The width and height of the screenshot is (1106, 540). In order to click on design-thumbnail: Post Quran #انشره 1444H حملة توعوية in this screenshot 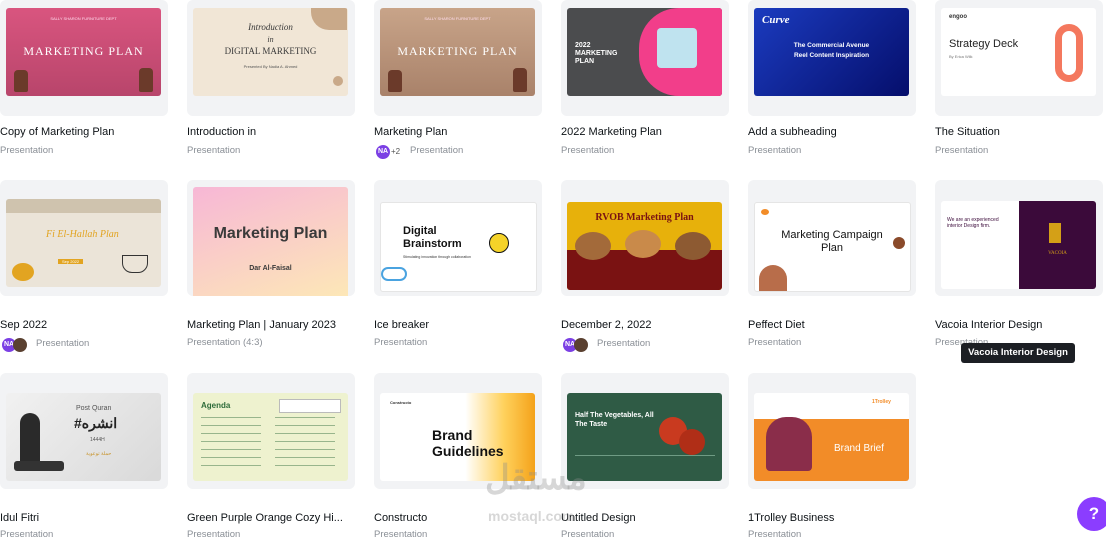, I will do `click(84, 431)`.